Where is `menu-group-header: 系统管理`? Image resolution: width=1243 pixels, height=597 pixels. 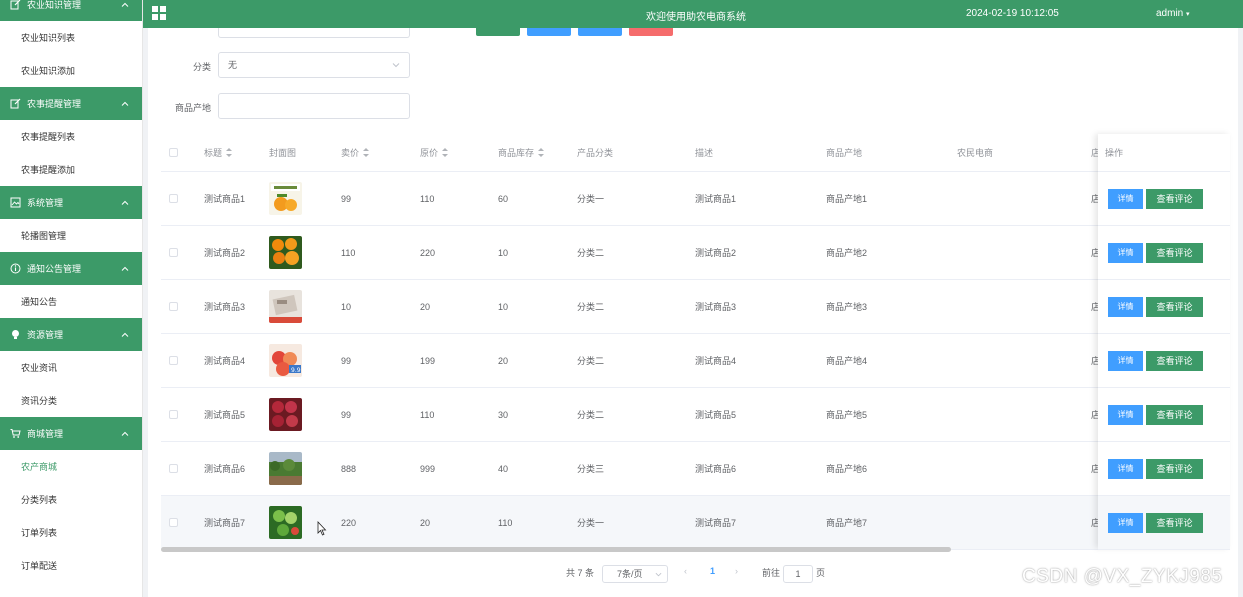
menu-group-header: 系统管理 is located at coordinates (71, 202).